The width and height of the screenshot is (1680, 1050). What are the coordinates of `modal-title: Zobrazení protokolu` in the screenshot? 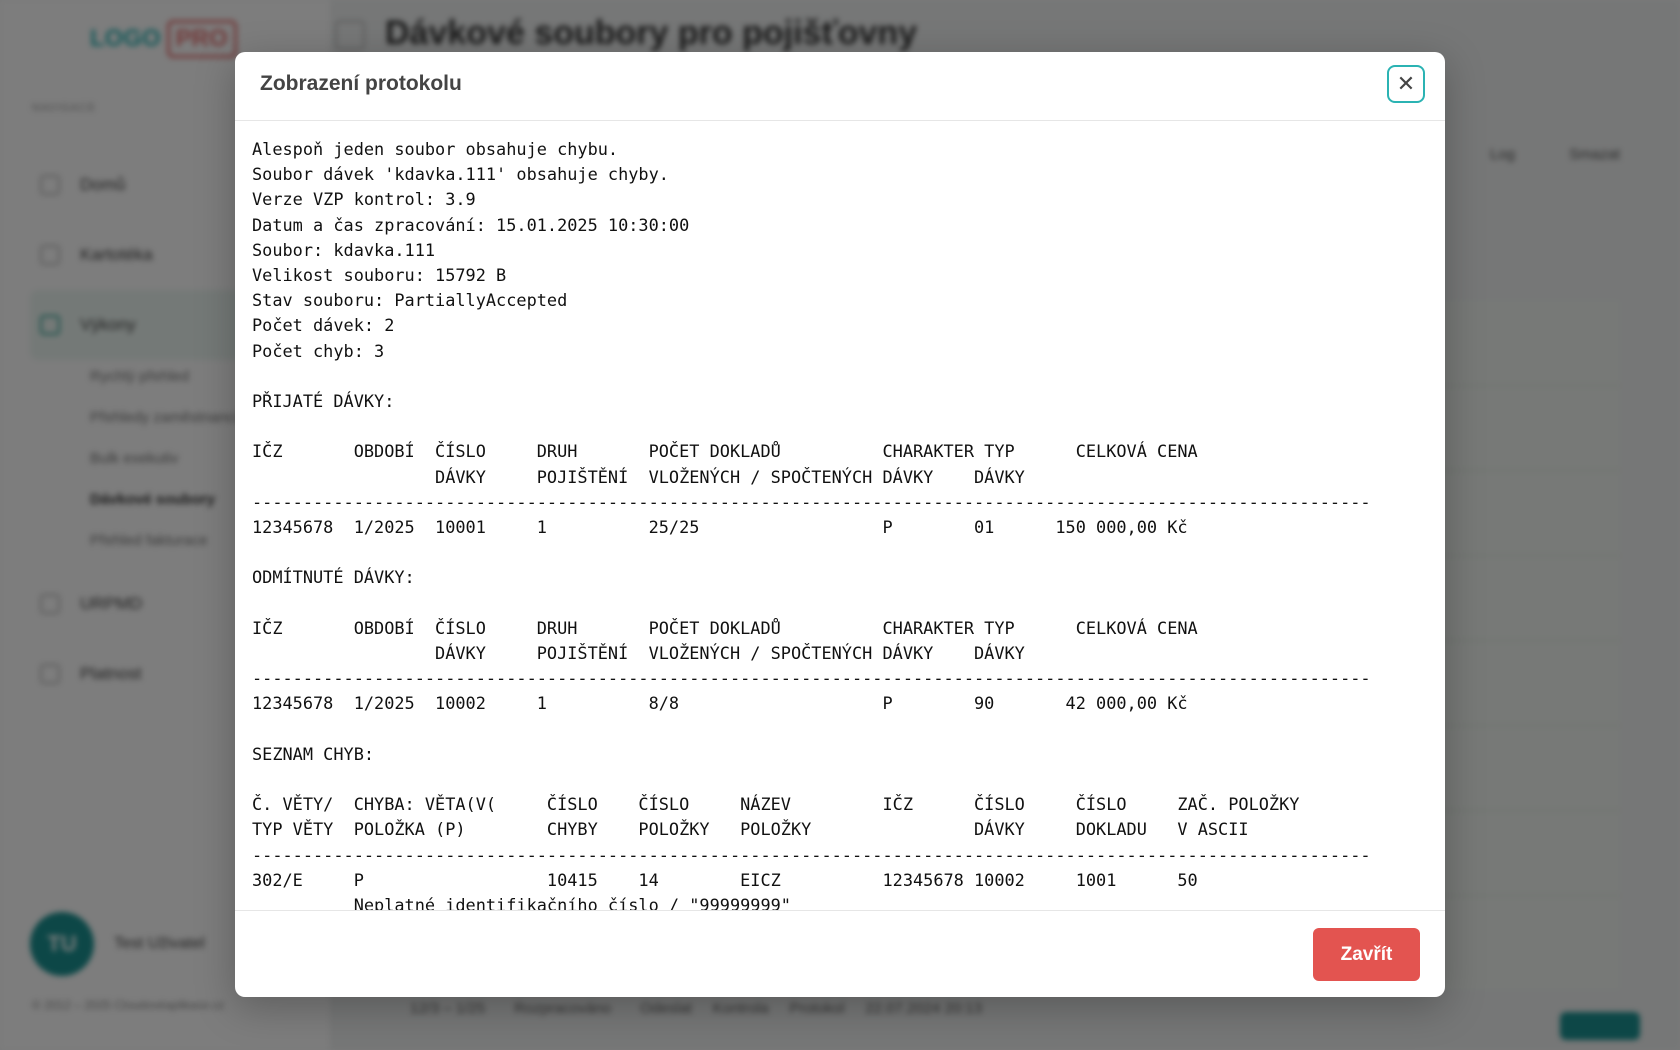 It's located at (361, 83).